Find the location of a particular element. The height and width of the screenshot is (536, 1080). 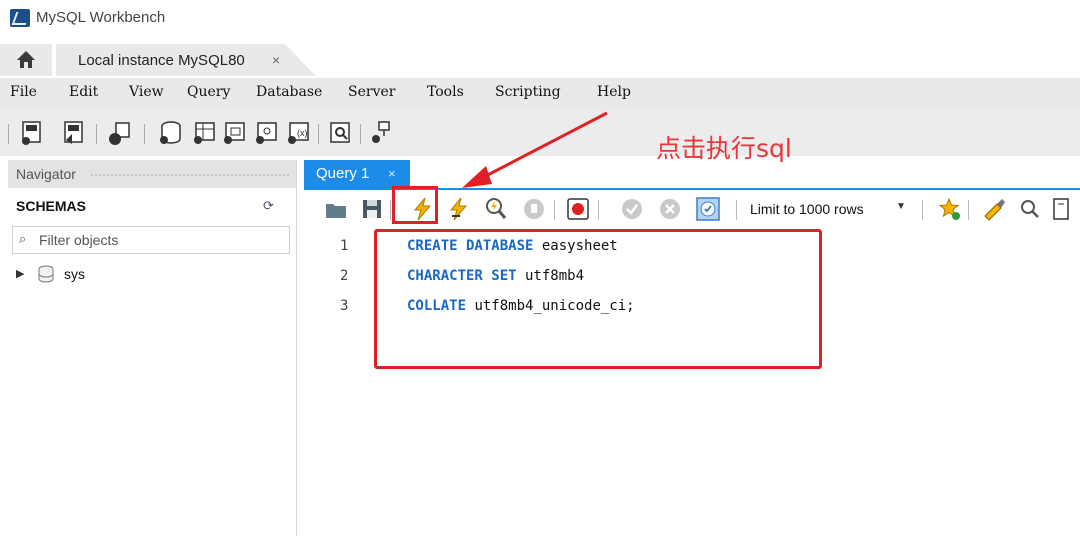

connection-tab-row: Local instance MySQL80 × is located at coordinates (540, 60).